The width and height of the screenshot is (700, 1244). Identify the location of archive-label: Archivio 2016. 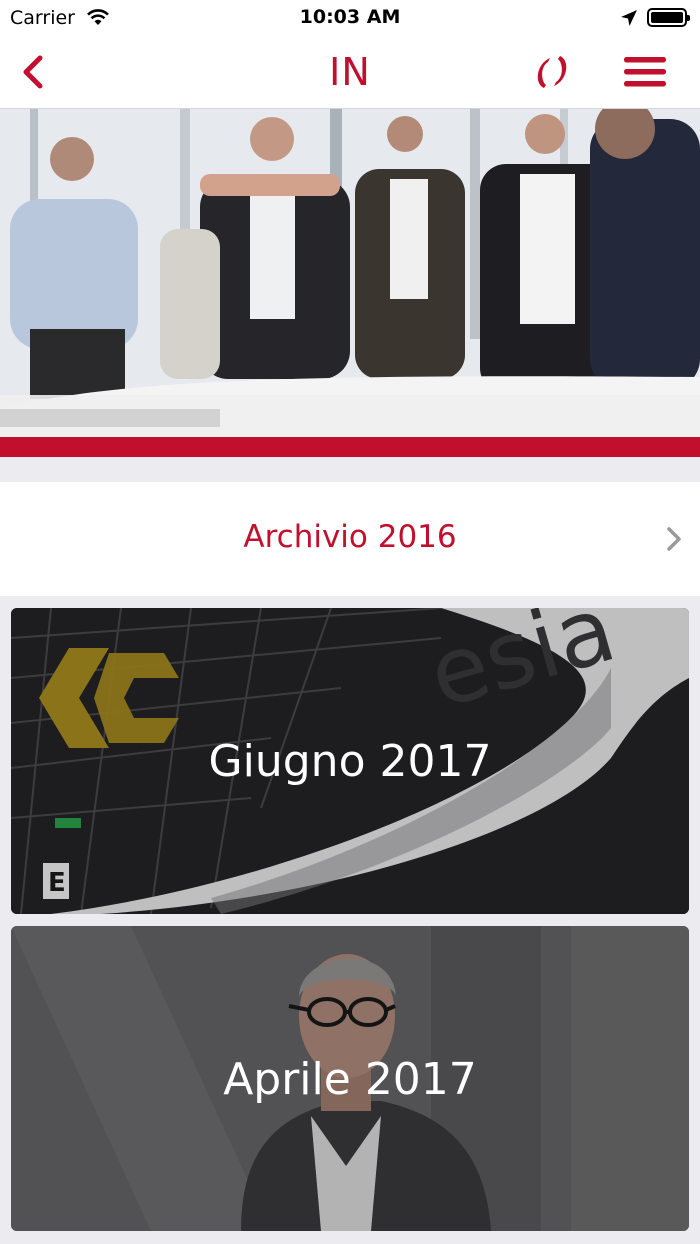
(350, 537).